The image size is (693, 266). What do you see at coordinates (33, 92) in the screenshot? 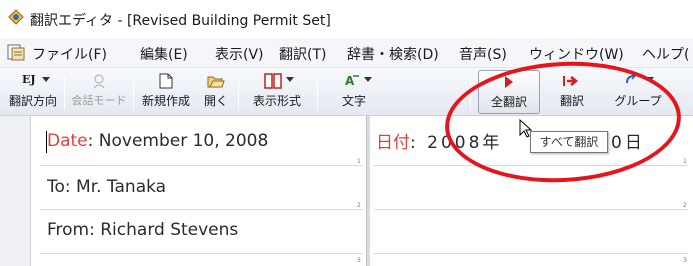
I see `translation-direction-button: EJ 翻訳方向` at bounding box center [33, 92].